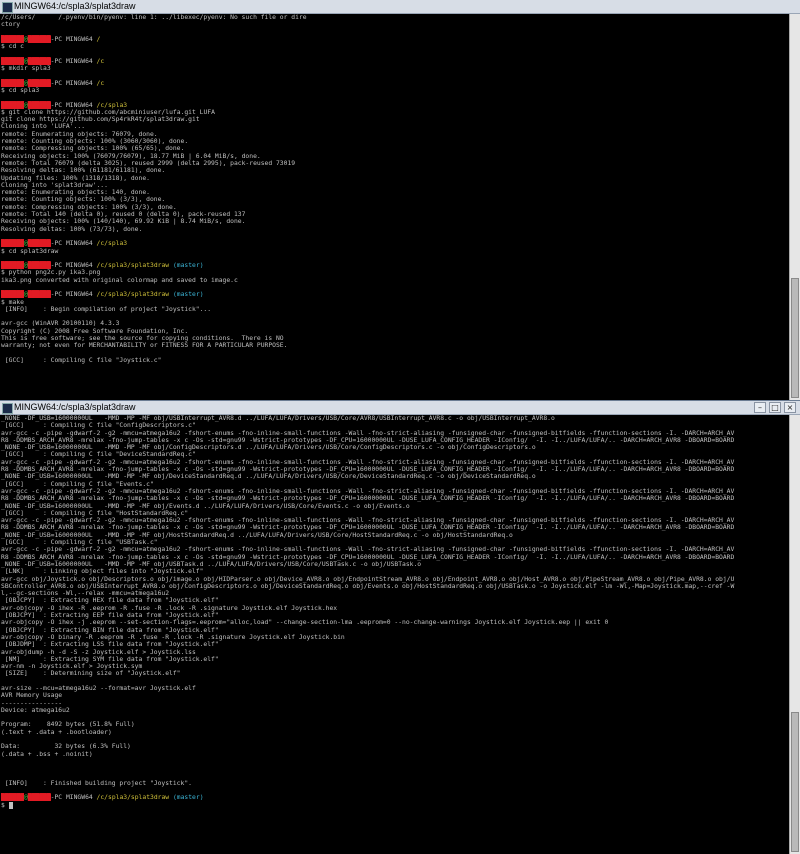 This screenshot has width=800, height=854. Describe the element at coordinates (775, 407) in the screenshot. I see `maximize-button: □` at that location.